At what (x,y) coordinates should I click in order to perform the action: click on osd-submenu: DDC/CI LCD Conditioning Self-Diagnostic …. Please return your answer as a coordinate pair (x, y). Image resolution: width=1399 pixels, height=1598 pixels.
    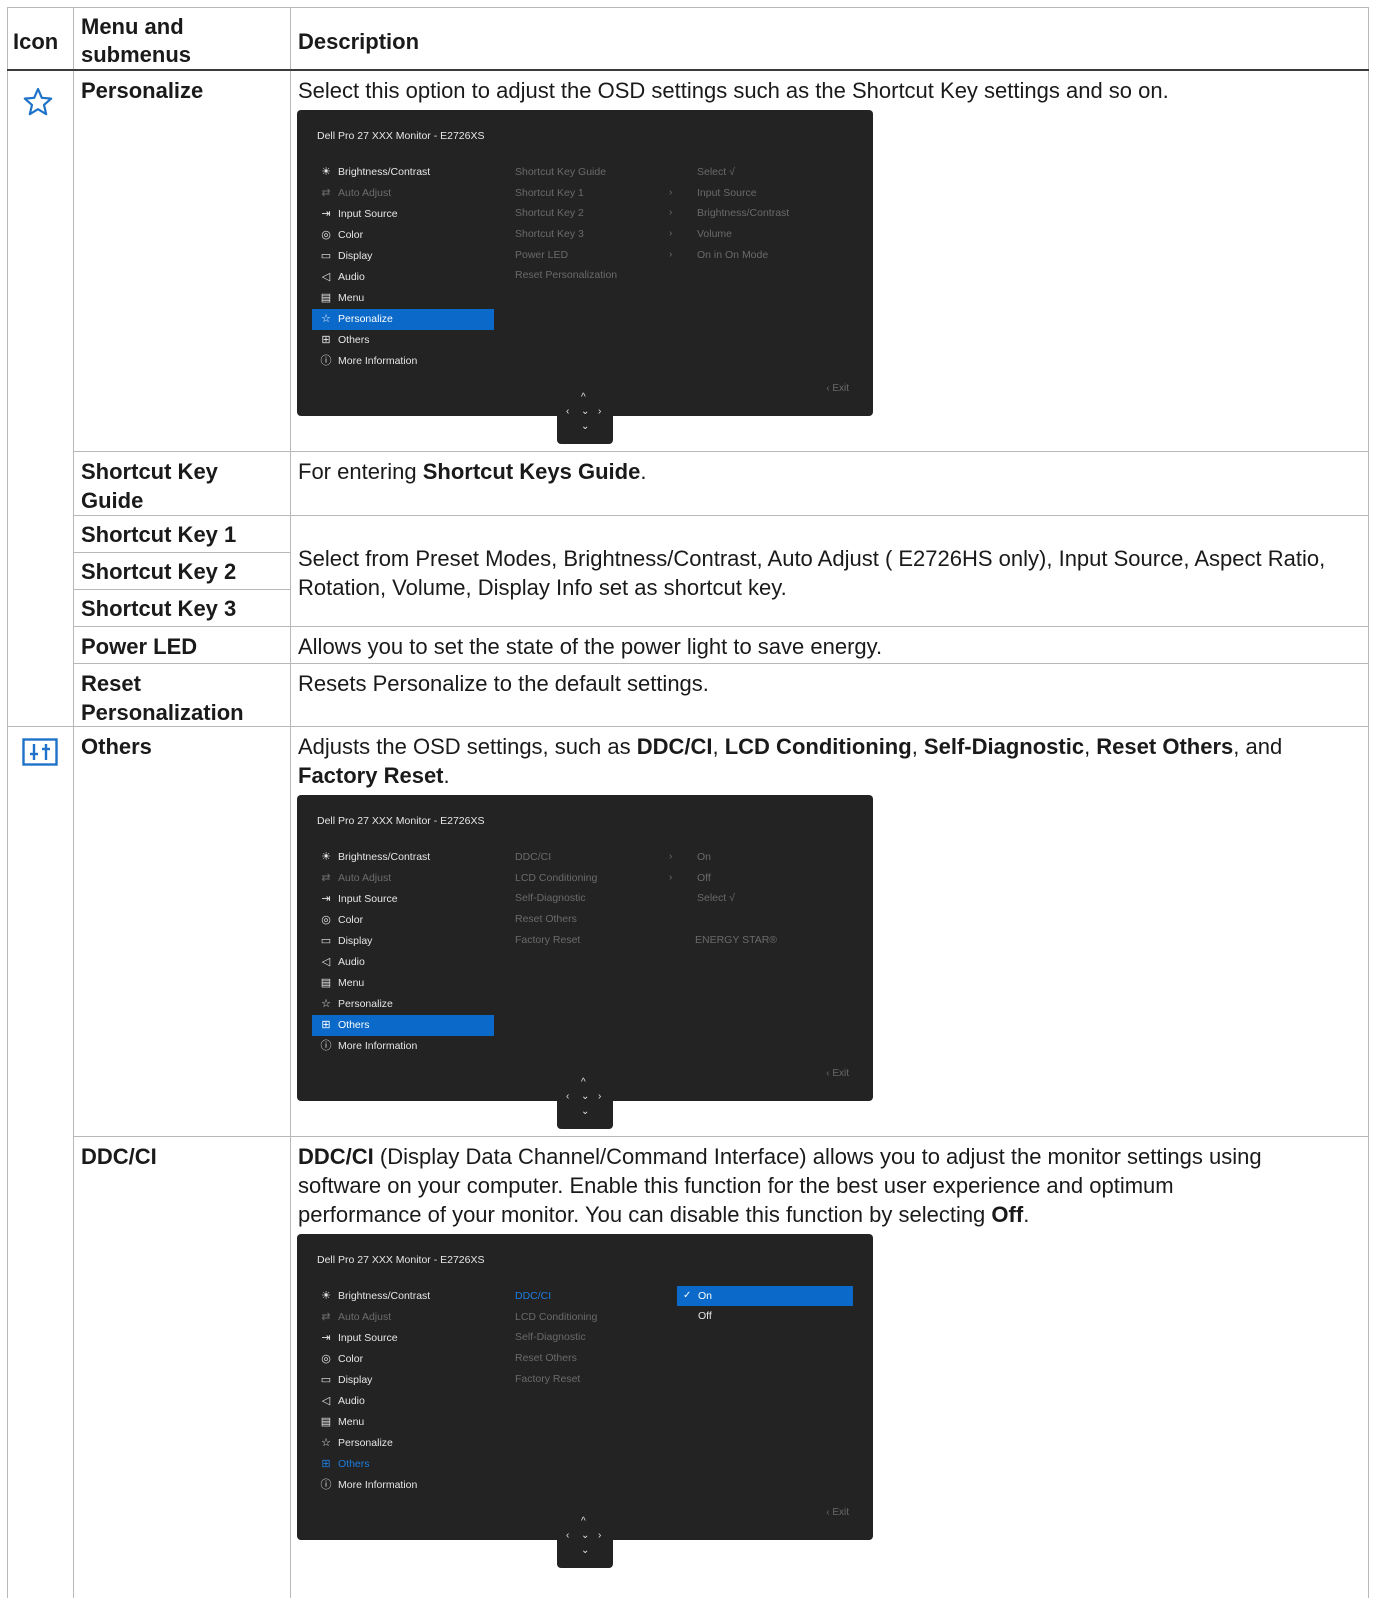
    Looking at the image, I should click on (590, 1337).